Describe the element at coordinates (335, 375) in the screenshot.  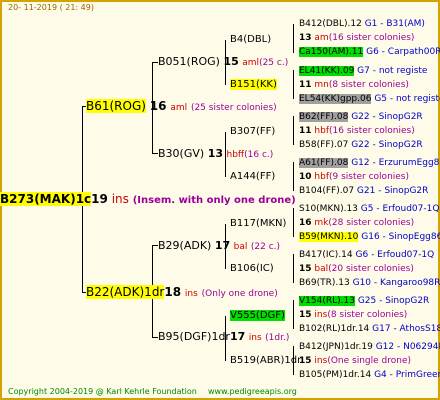
I see `g4-name: B105(PM)1dr.14` at that location.